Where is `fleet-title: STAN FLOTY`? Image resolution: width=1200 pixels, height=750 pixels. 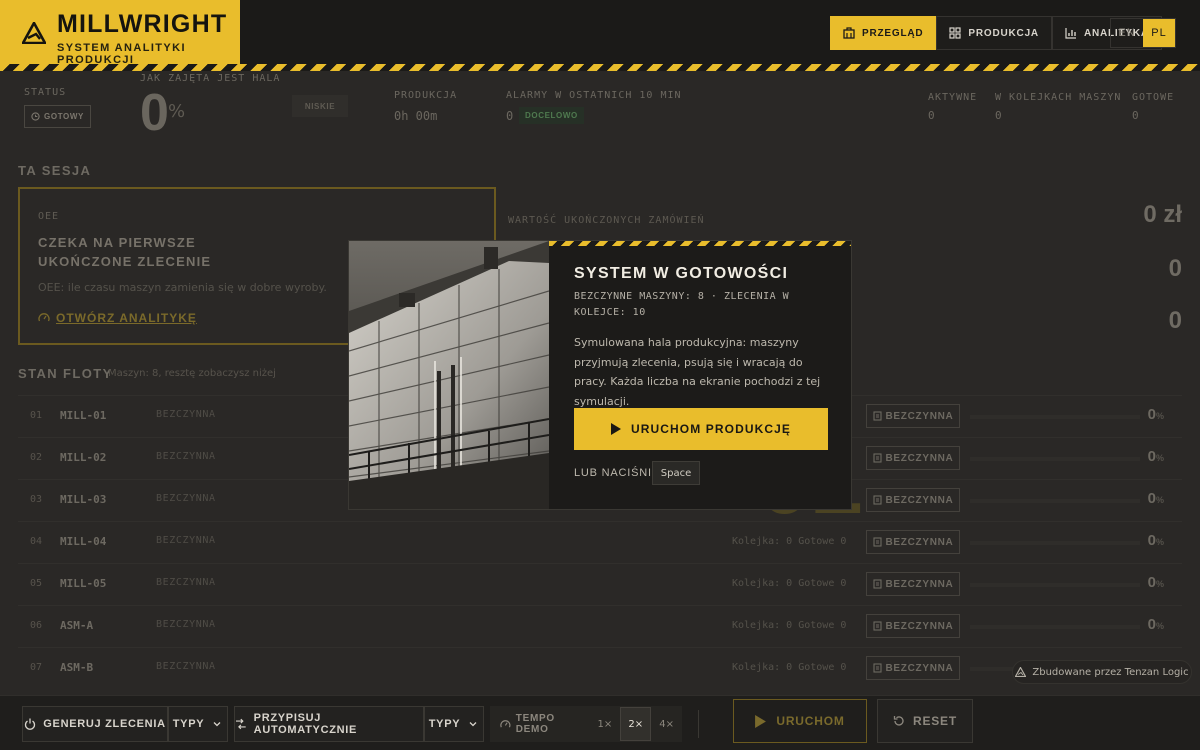 fleet-title: STAN FLOTY is located at coordinates (65, 373).